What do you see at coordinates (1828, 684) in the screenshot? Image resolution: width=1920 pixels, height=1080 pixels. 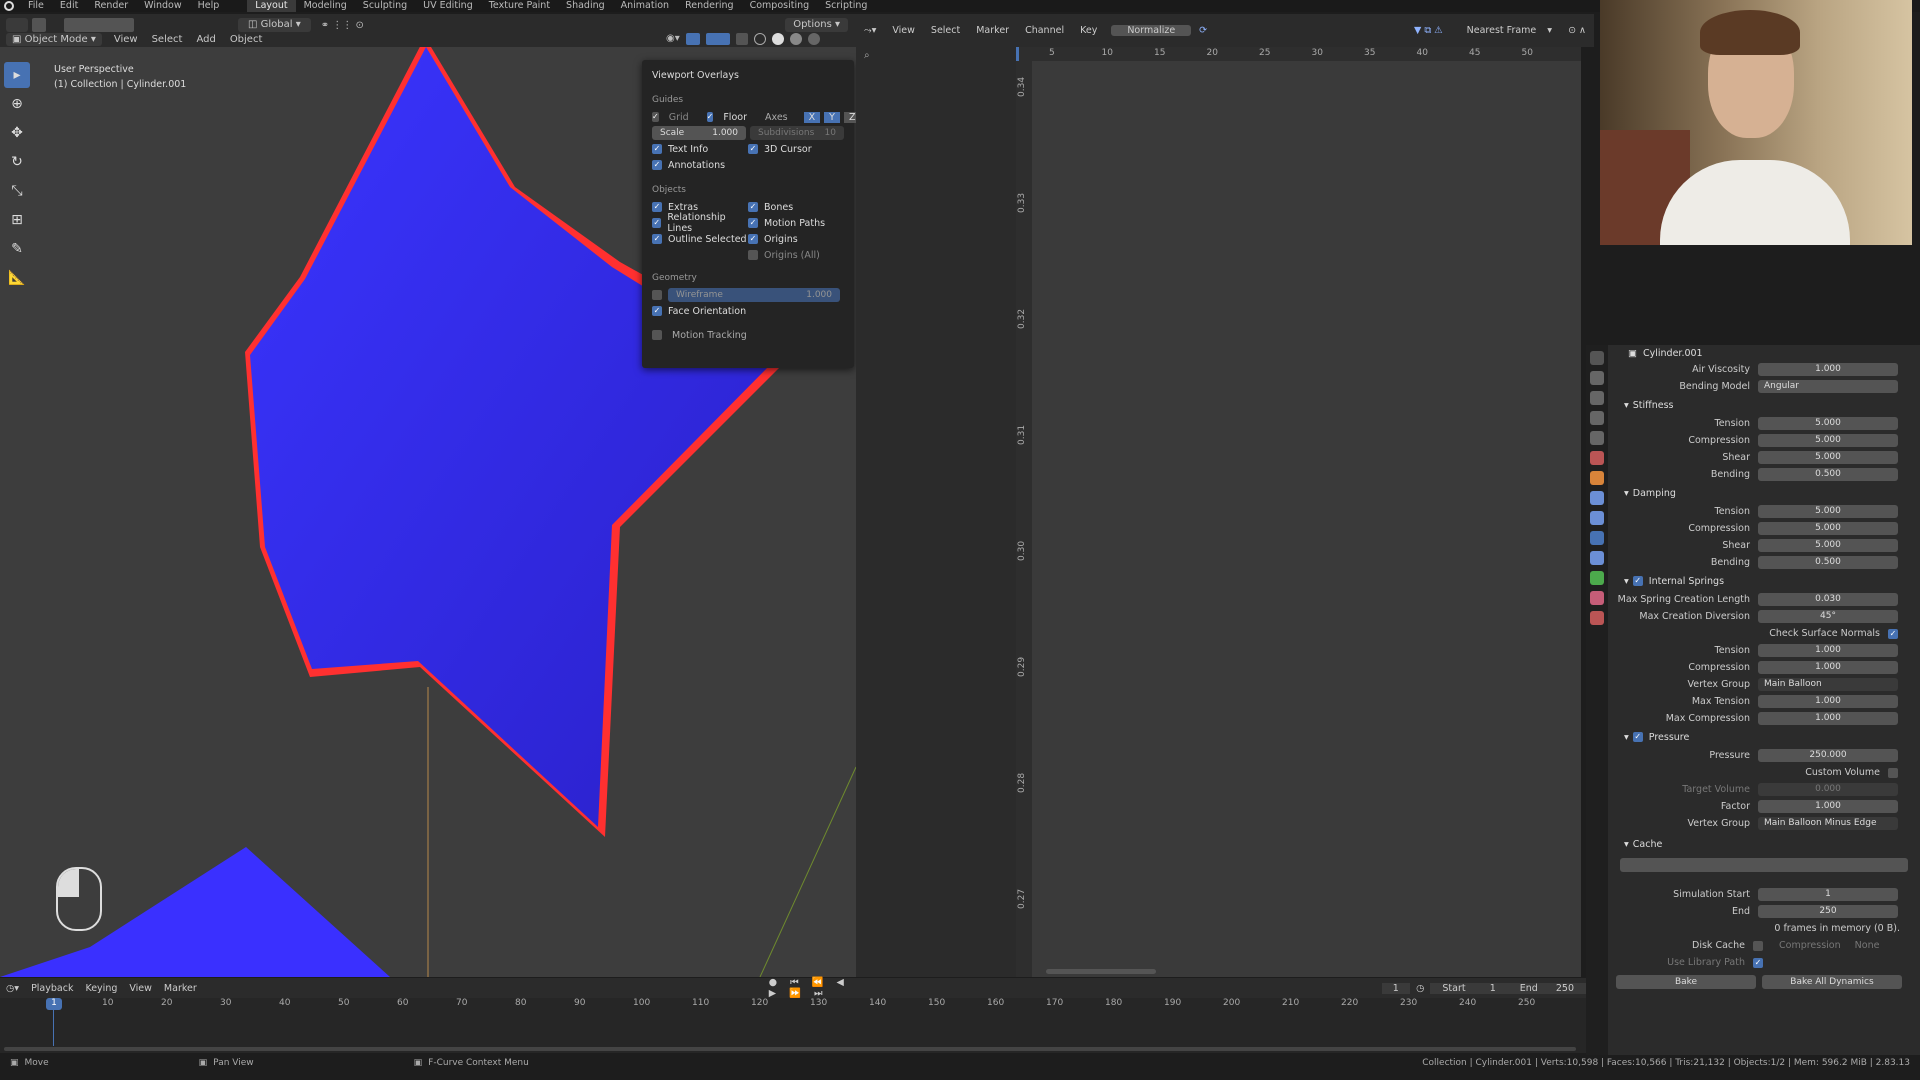 I see `springs-vertex-group-field: Main Balloon` at bounding box center [1828, 684].